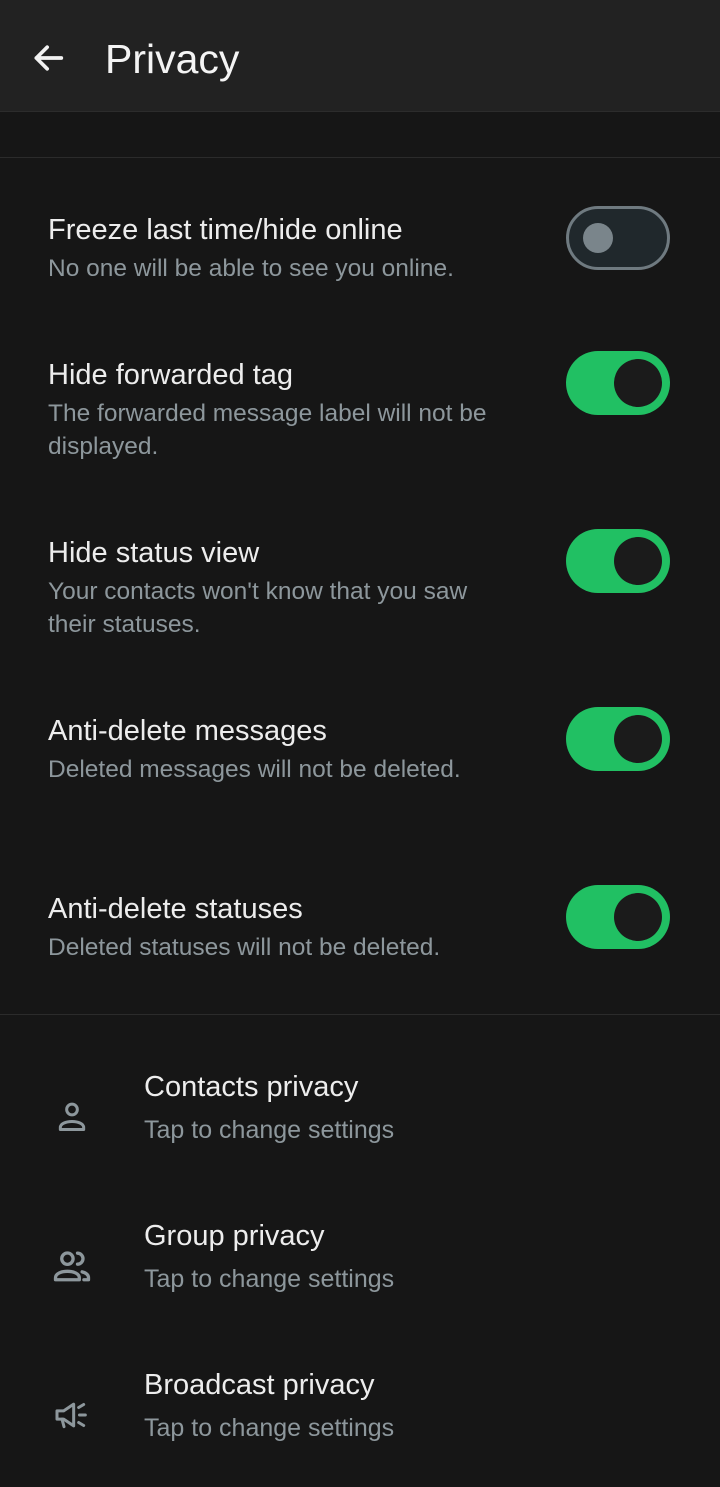 Image resolution: width=720 pixels, height=1487 pixels. What do you see at coordinates (72, 1117) in the screenshot?
I see `person-icon` at bounding box center [72, 1117].